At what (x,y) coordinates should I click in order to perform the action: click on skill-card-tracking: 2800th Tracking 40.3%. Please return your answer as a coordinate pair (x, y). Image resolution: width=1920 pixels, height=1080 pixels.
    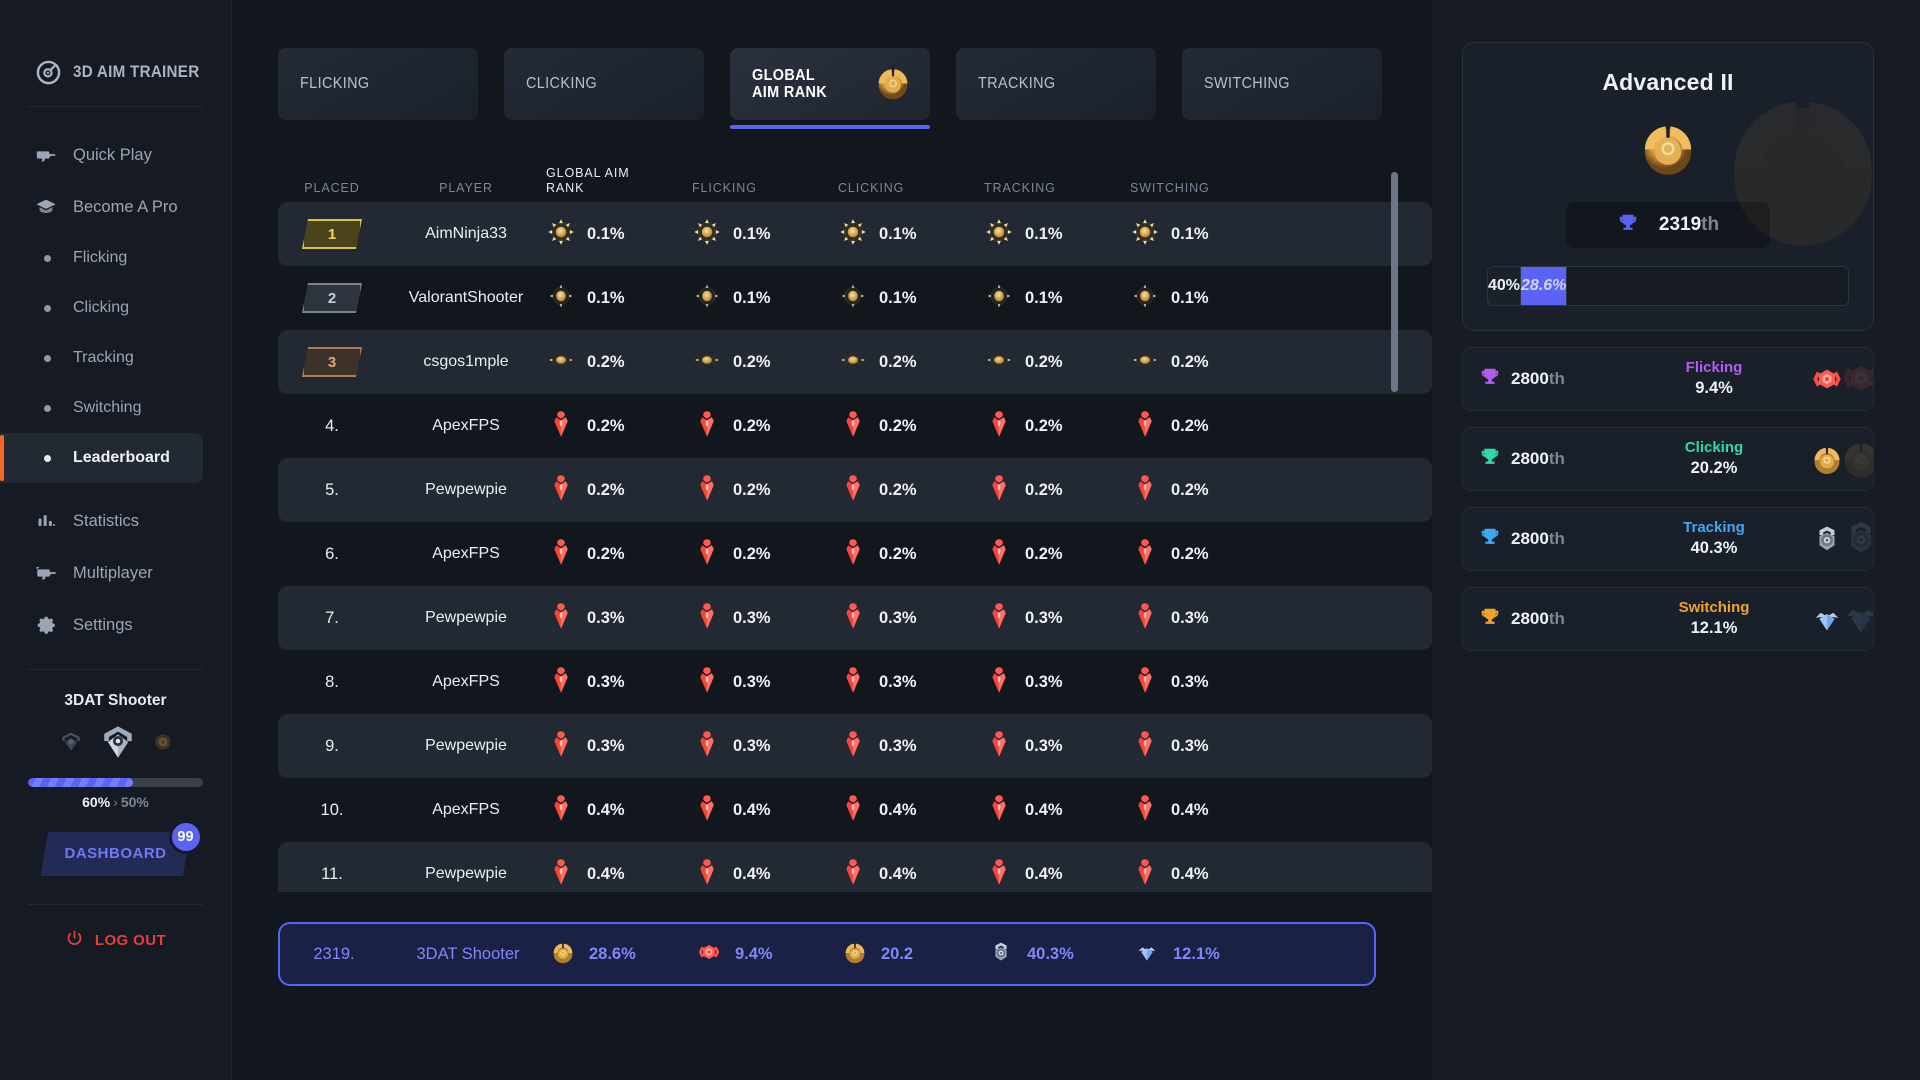
    Looking at the image, I should click on (1668, 539).